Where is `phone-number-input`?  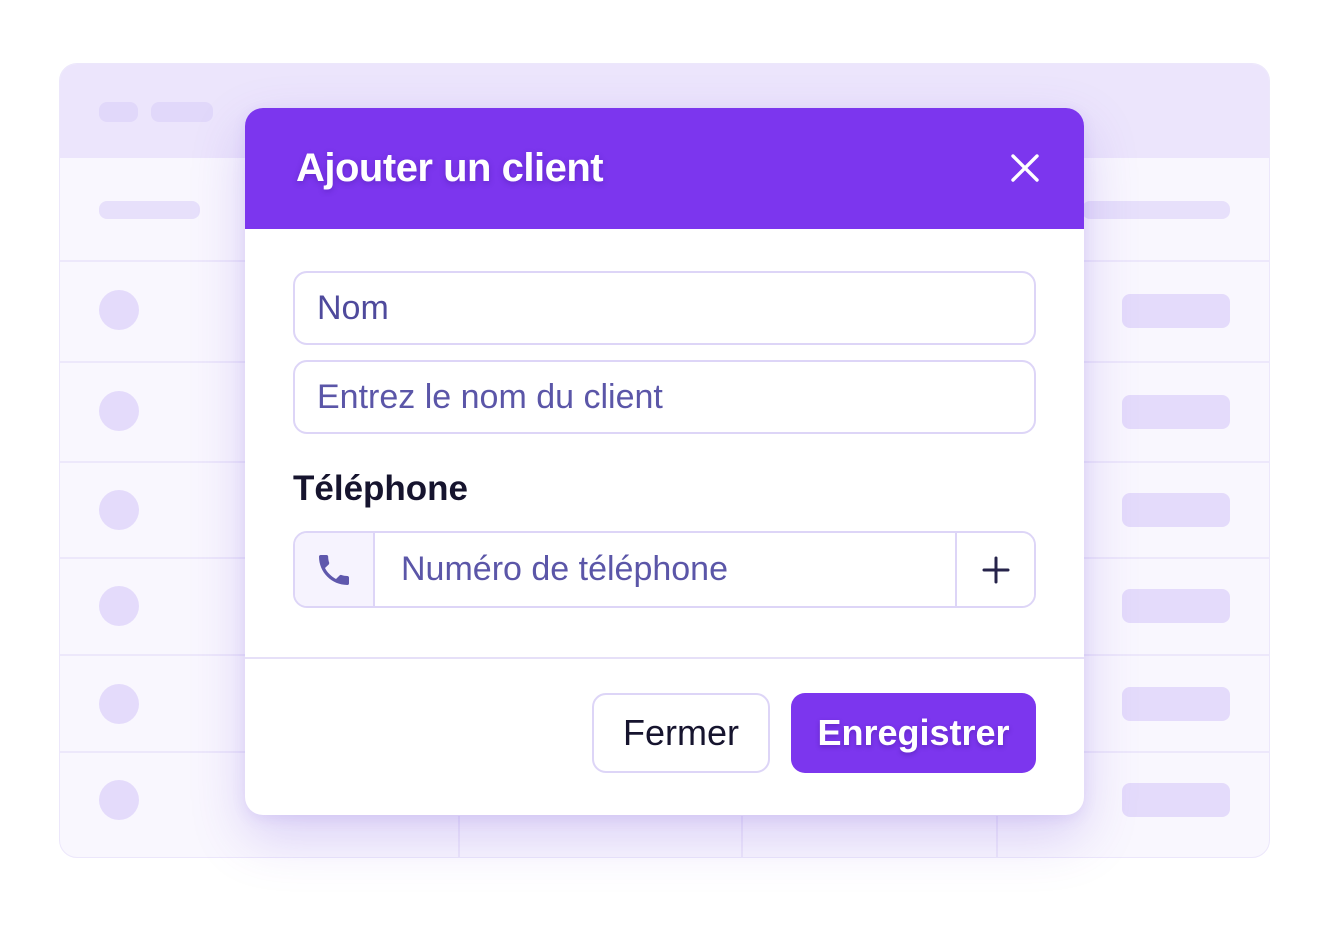
phone-number-input is located at coordinates (665, 569).